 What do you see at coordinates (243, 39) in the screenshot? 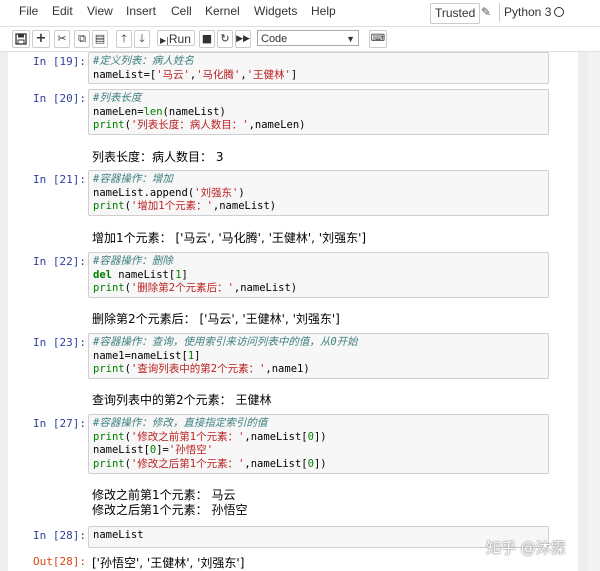
I see `fast-forward-icon: ▶▶` at bounding box center [243, 39].